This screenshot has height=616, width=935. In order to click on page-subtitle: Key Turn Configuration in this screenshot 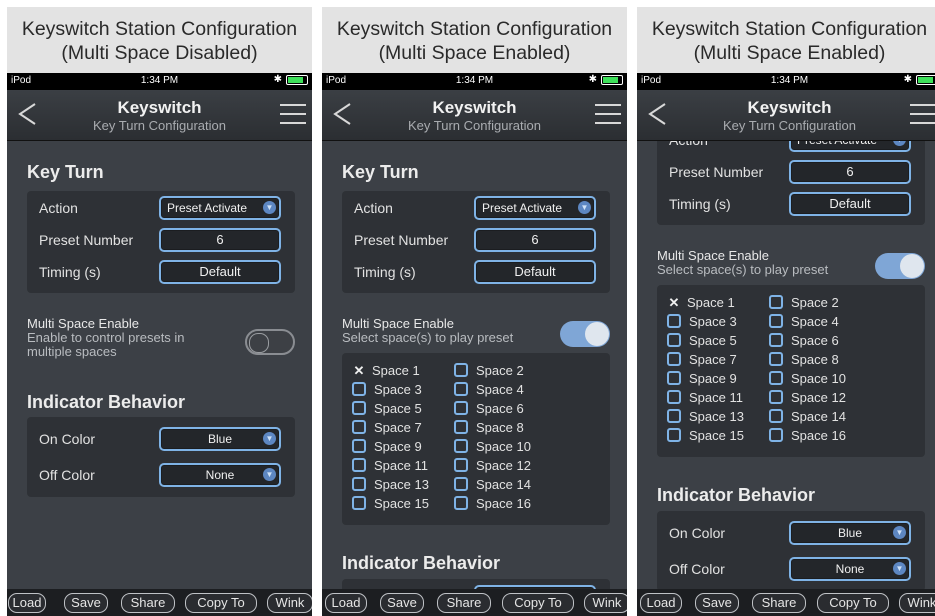, I will do `click(789, 125)`.